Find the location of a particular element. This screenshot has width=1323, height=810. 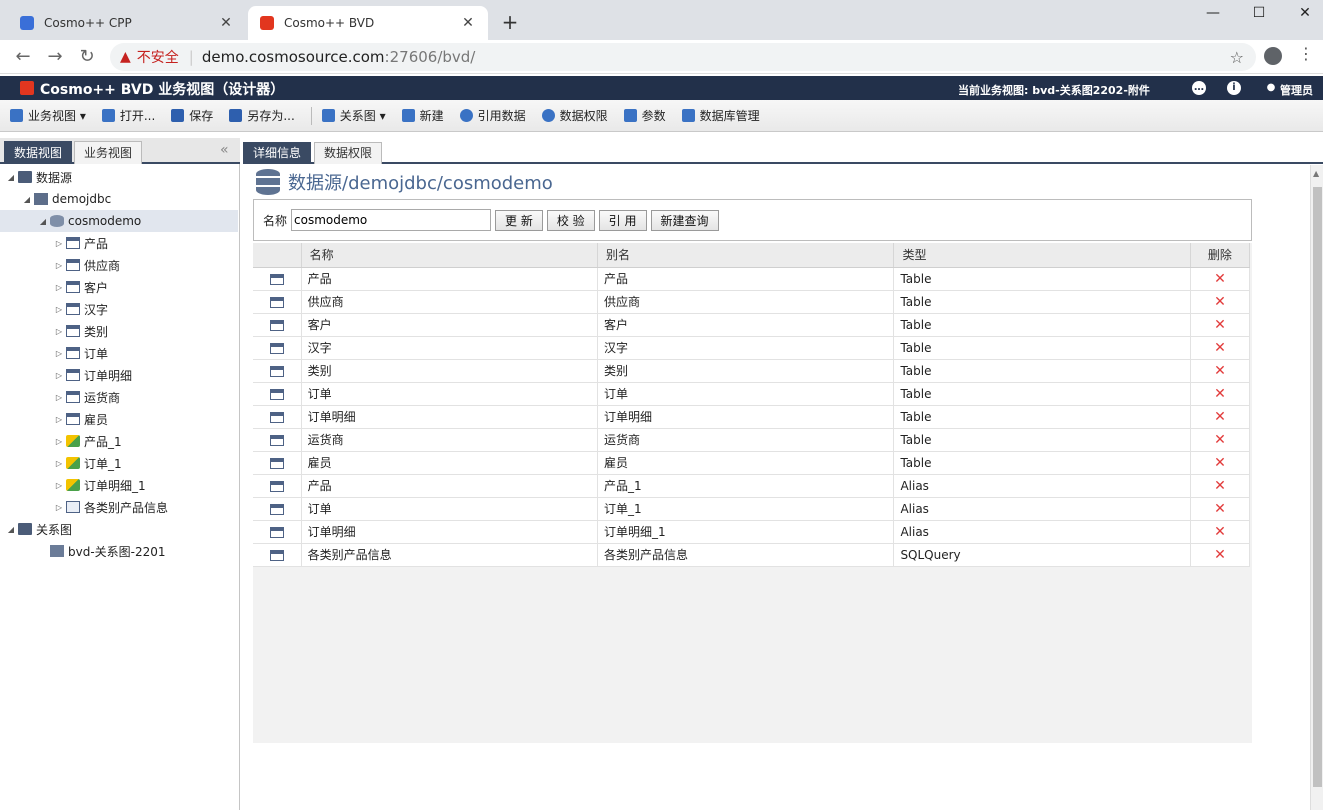

table-row: 类别 类别 Table ✕ is located at coordinates (752, 371).